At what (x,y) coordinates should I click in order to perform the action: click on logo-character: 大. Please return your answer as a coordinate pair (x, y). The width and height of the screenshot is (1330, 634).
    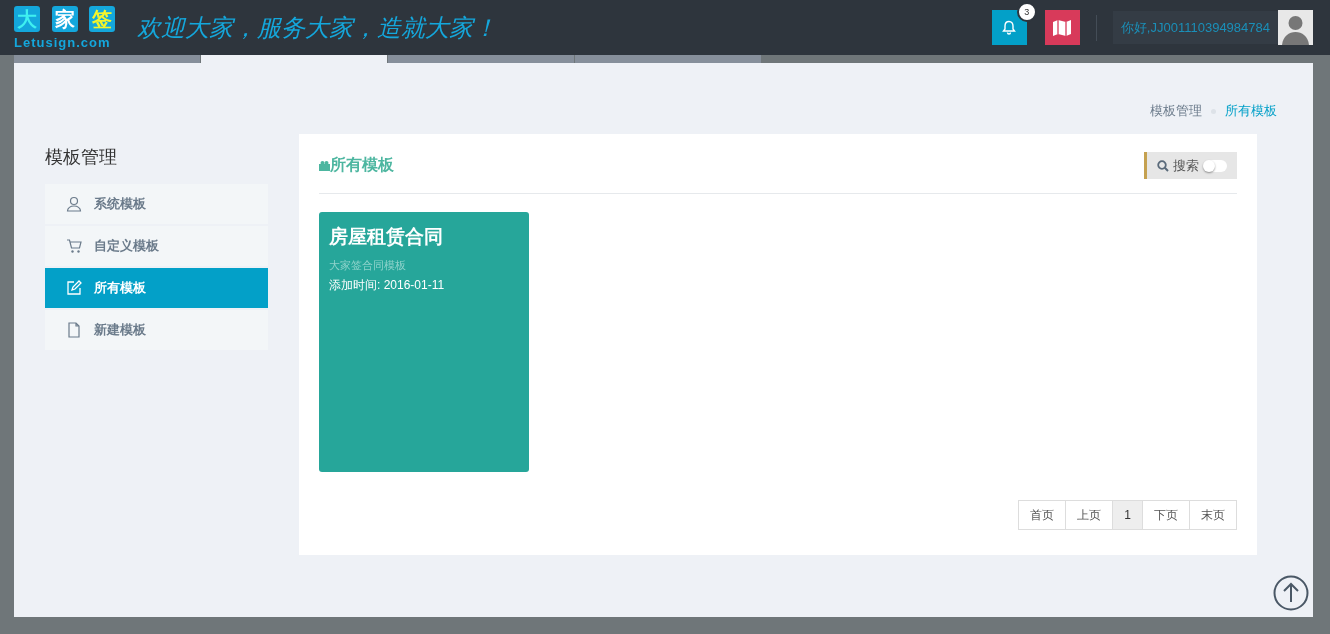
    Looking at the image, I should click on (27, 18).